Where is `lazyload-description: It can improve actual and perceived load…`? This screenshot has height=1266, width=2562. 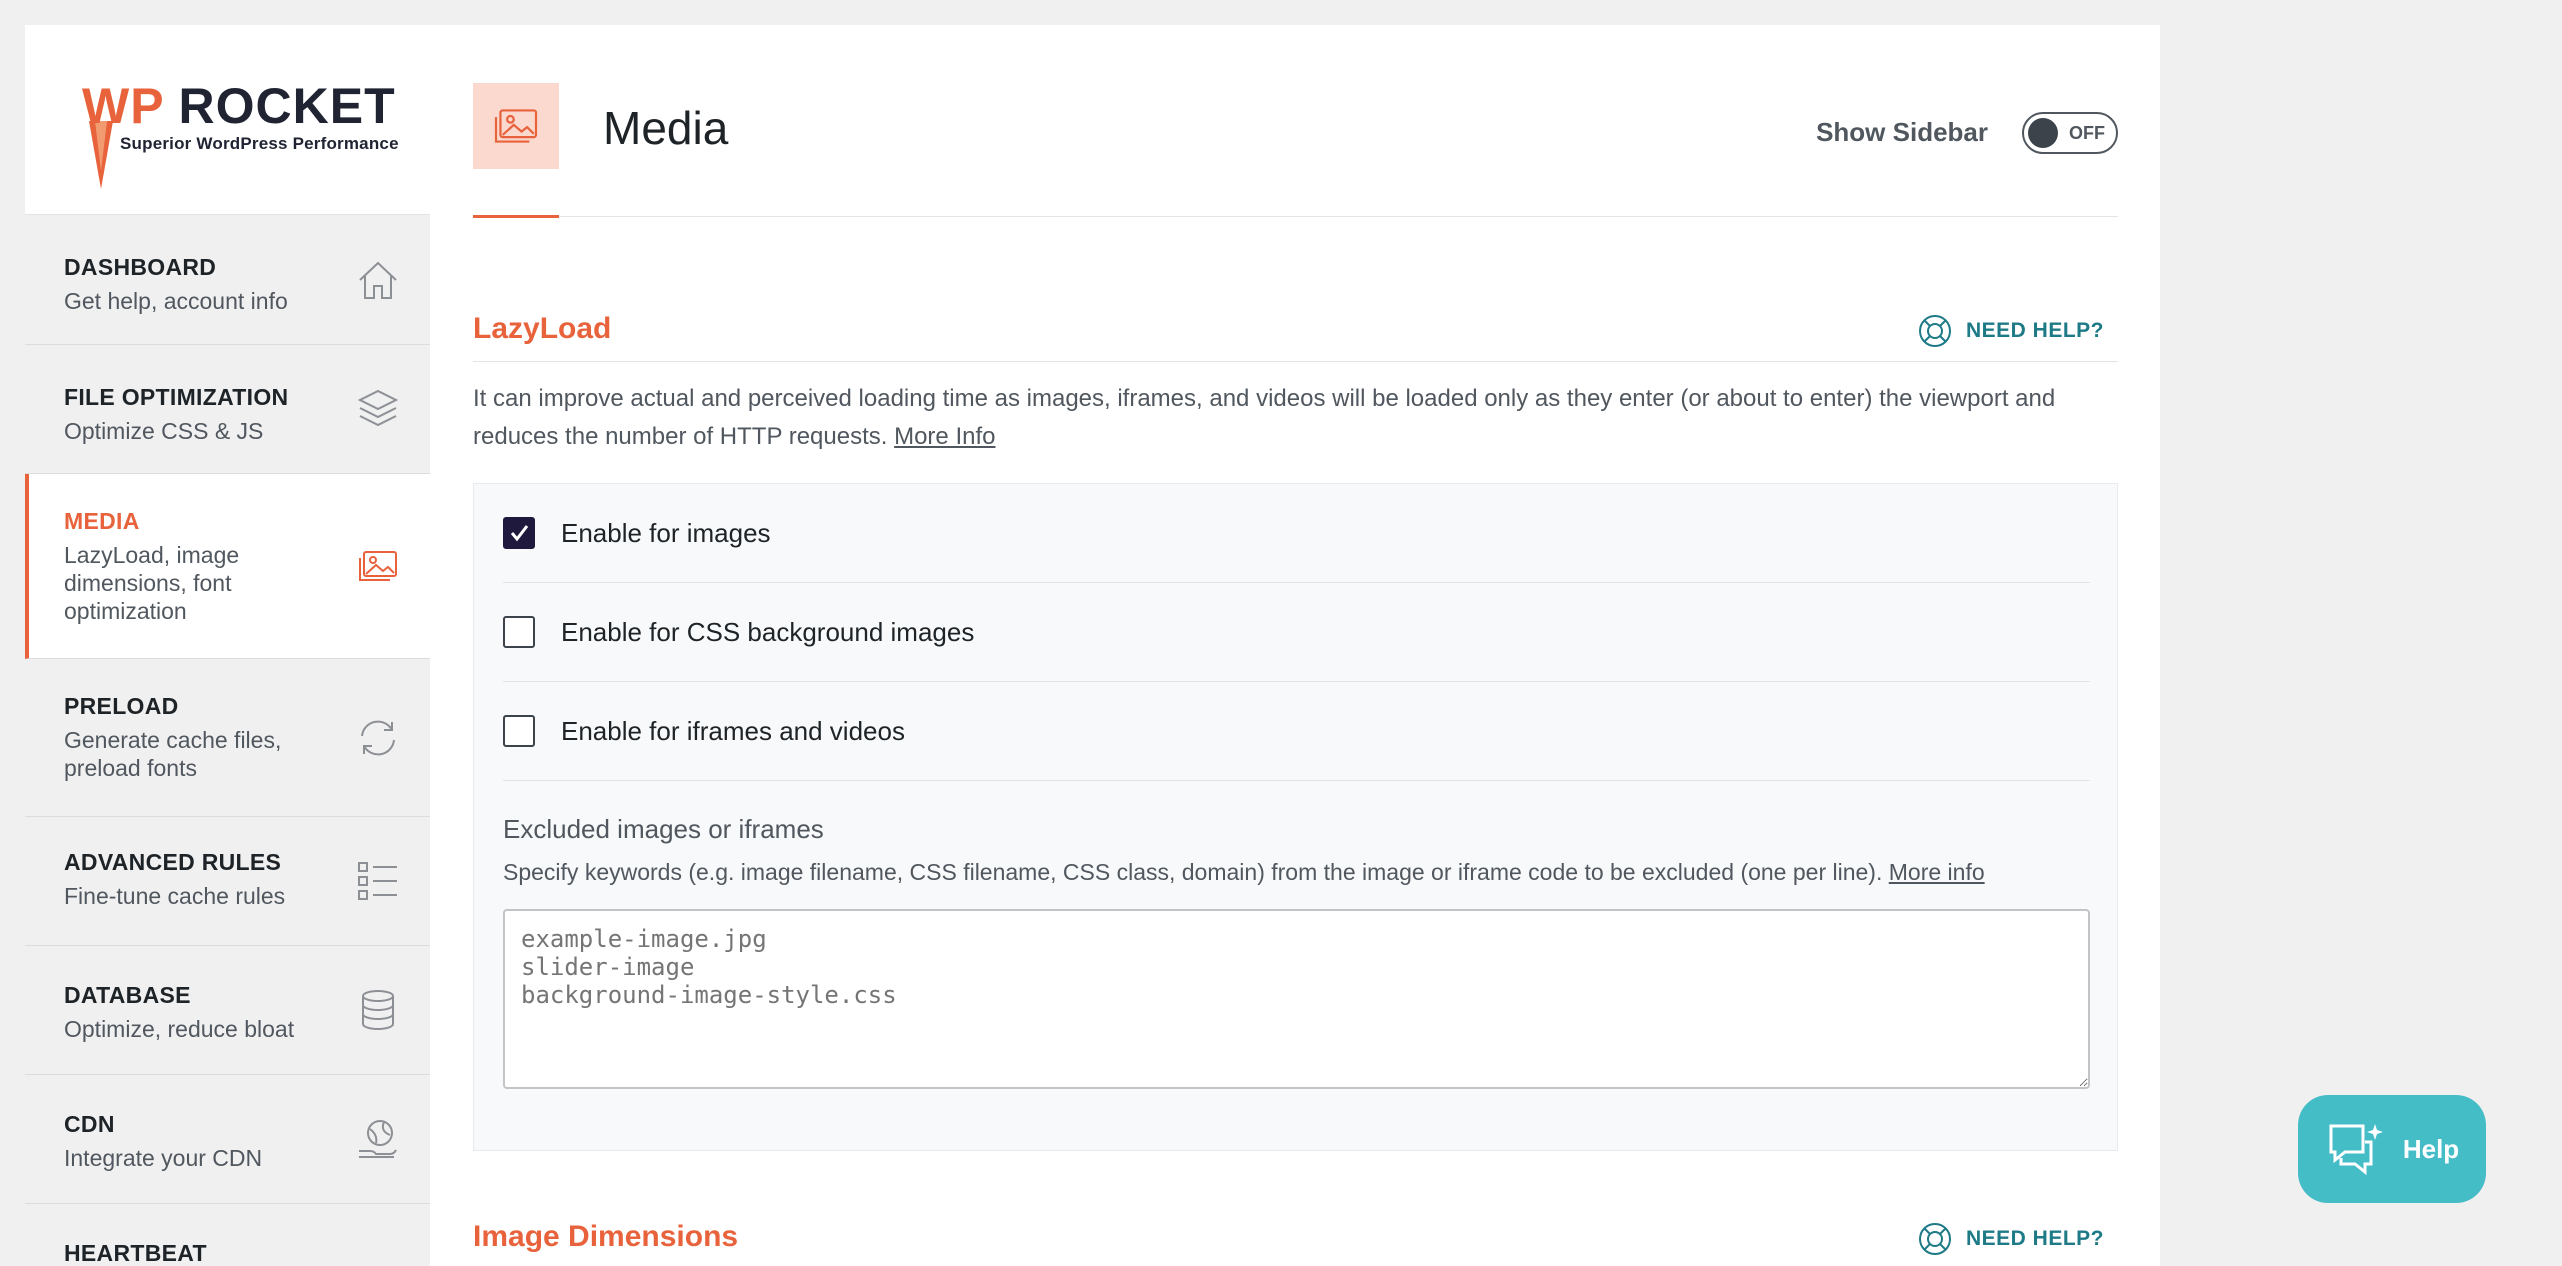 lazyload-description: It can improve actual and perceived load… is located at coordinates (1295, 418).